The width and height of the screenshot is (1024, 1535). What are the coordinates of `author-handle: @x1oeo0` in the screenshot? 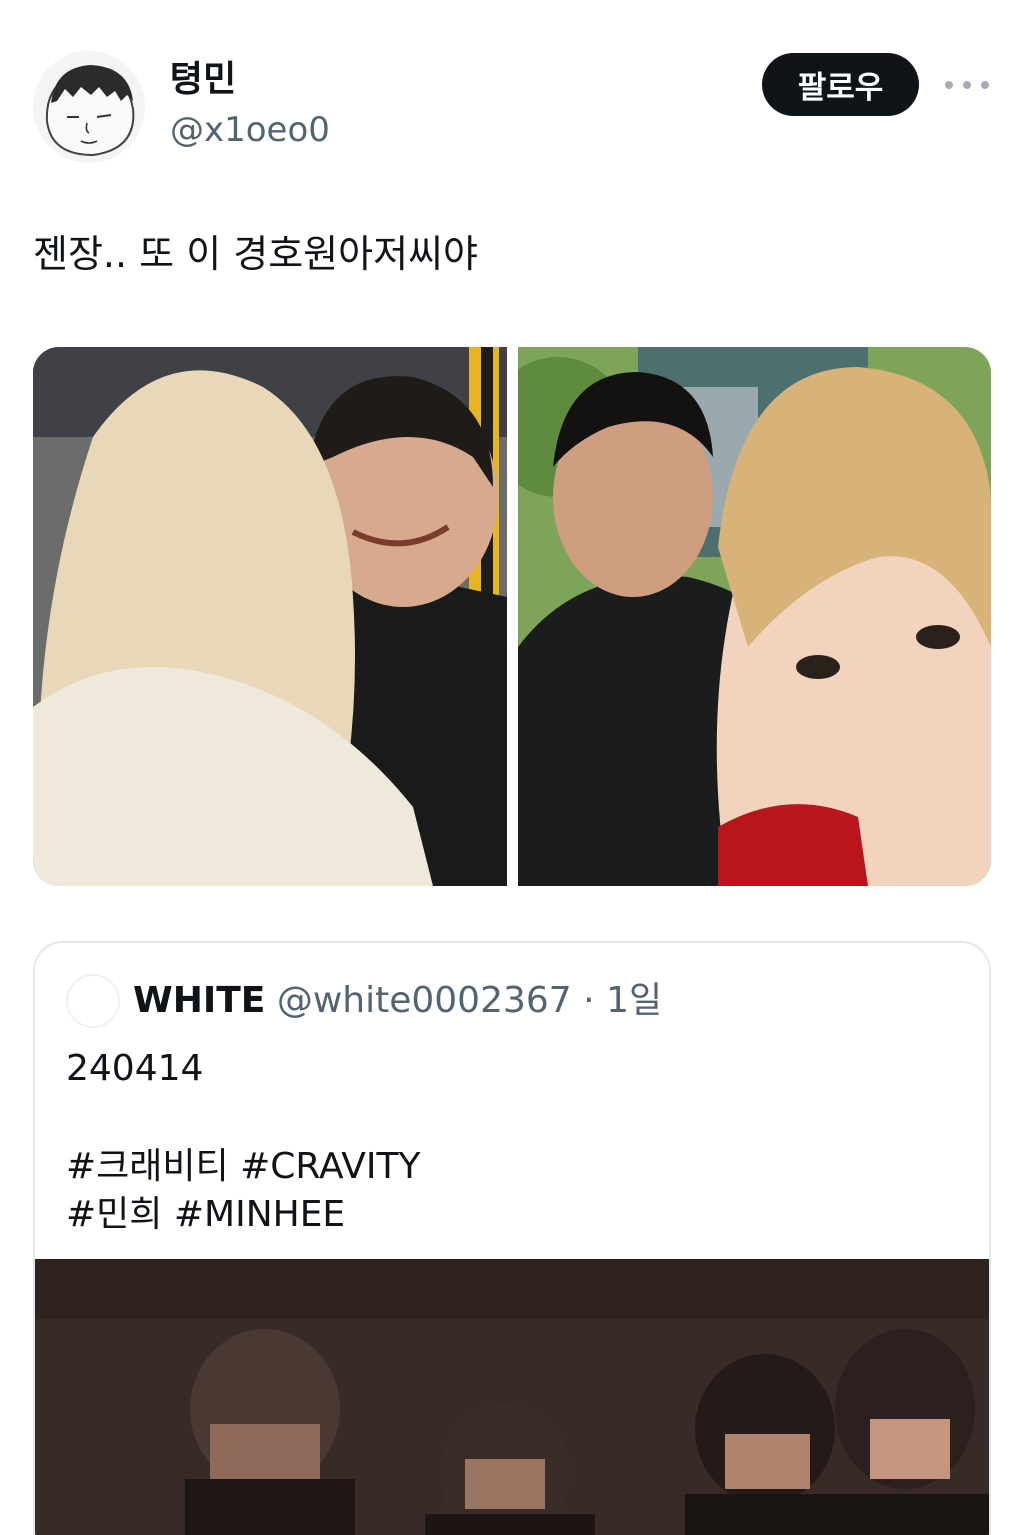 It's located at (250, 130).